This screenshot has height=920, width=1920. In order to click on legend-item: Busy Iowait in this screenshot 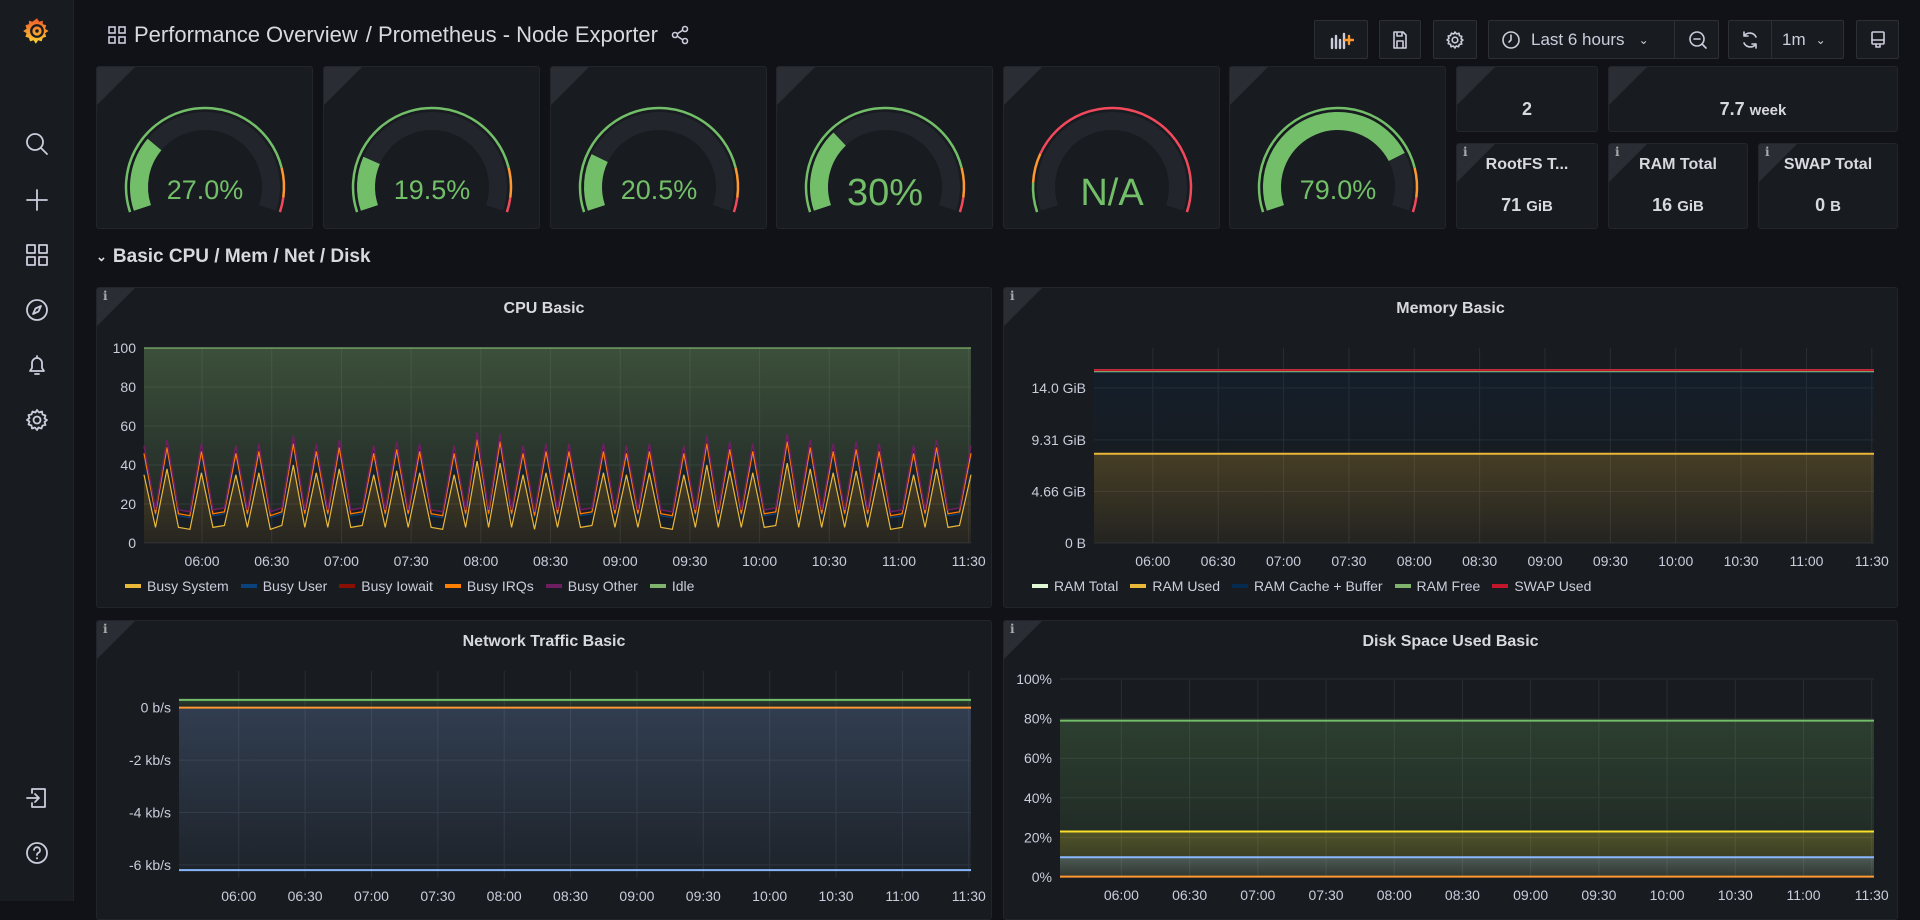, I will do `click(386, 586)`.